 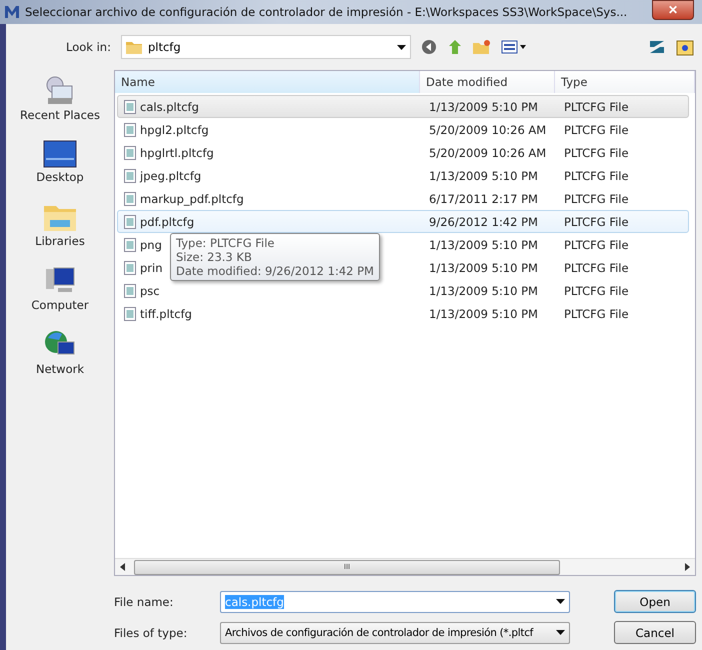 I want to click on tooltip-line: Type: PLTCFG File, so click(x=226, y=243).